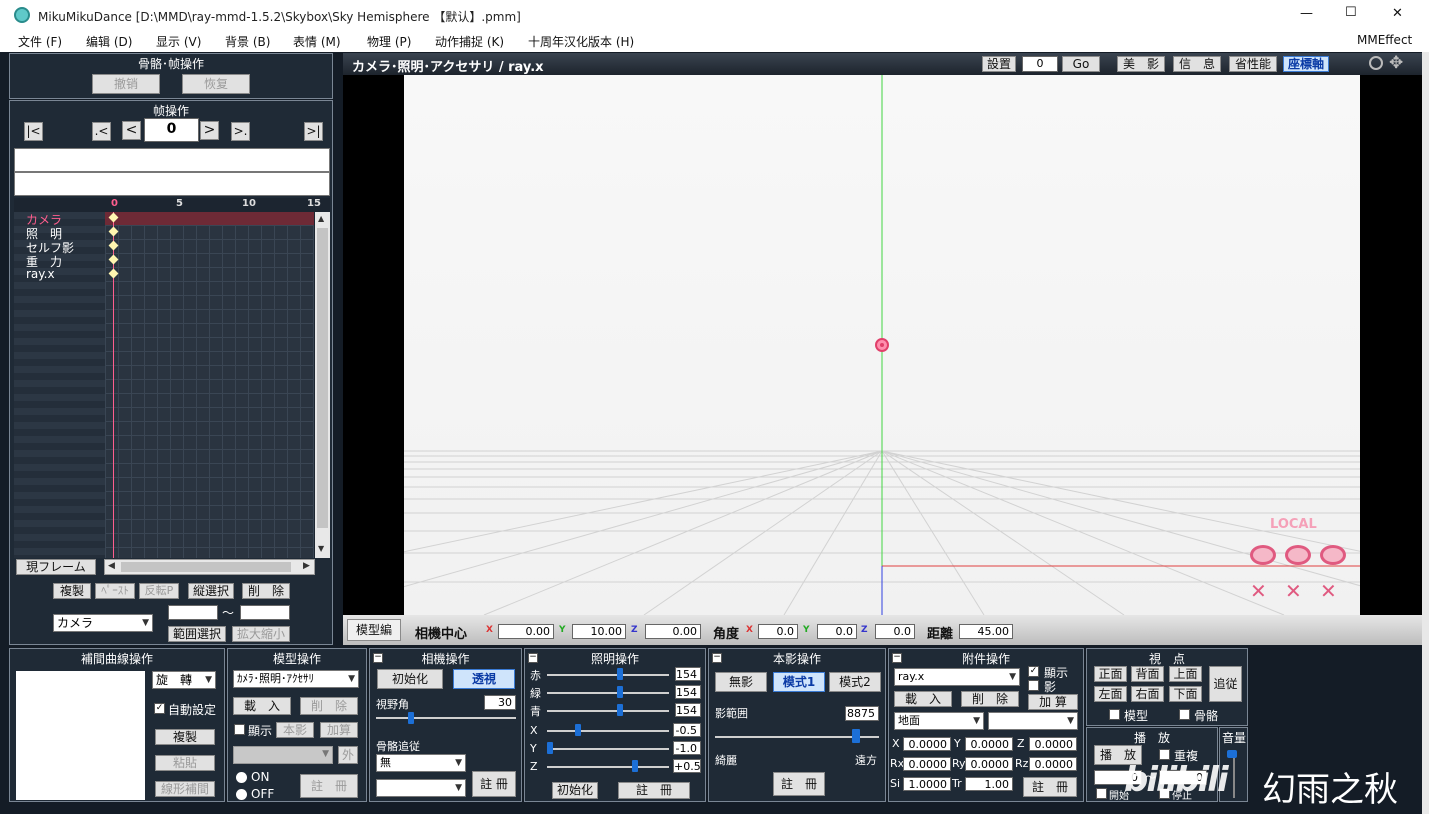  Describe the element at coordinates (469, 41) in the screenshot. I see `menu-motion-capture: 动作捕捉 (K)` at that location.